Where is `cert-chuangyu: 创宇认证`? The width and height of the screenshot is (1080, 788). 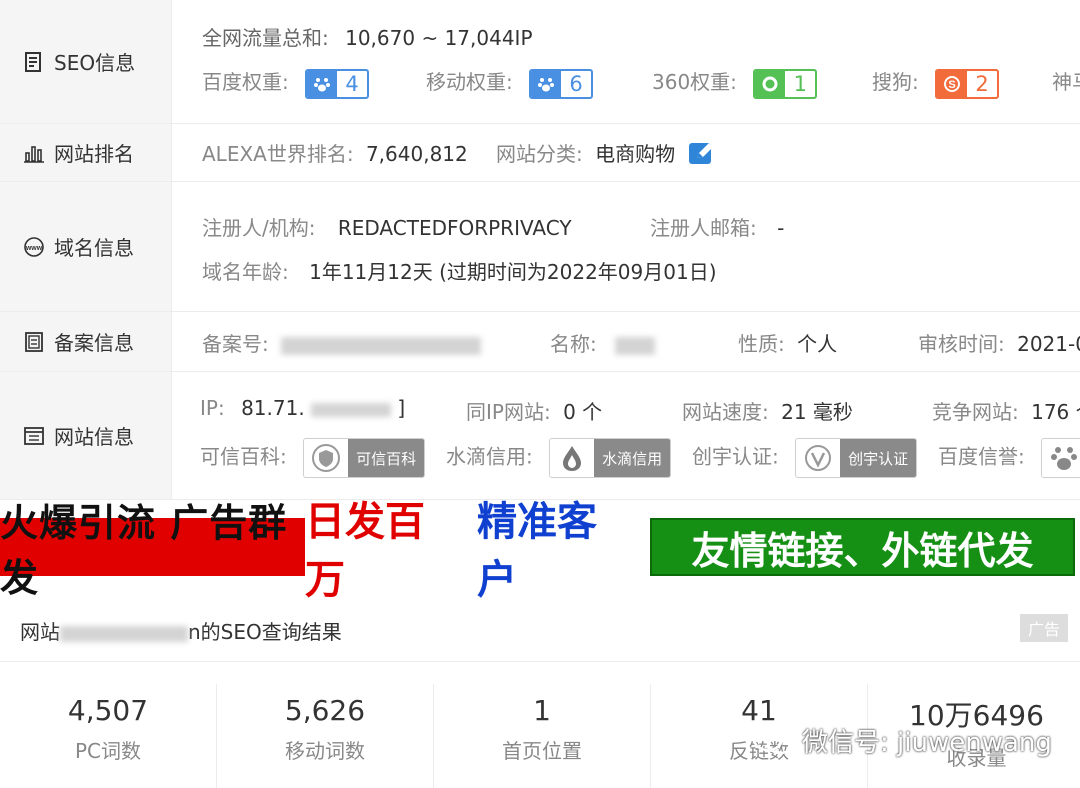 cert-chuangyu: 创宇认证 is located at coordinates (805, 458).